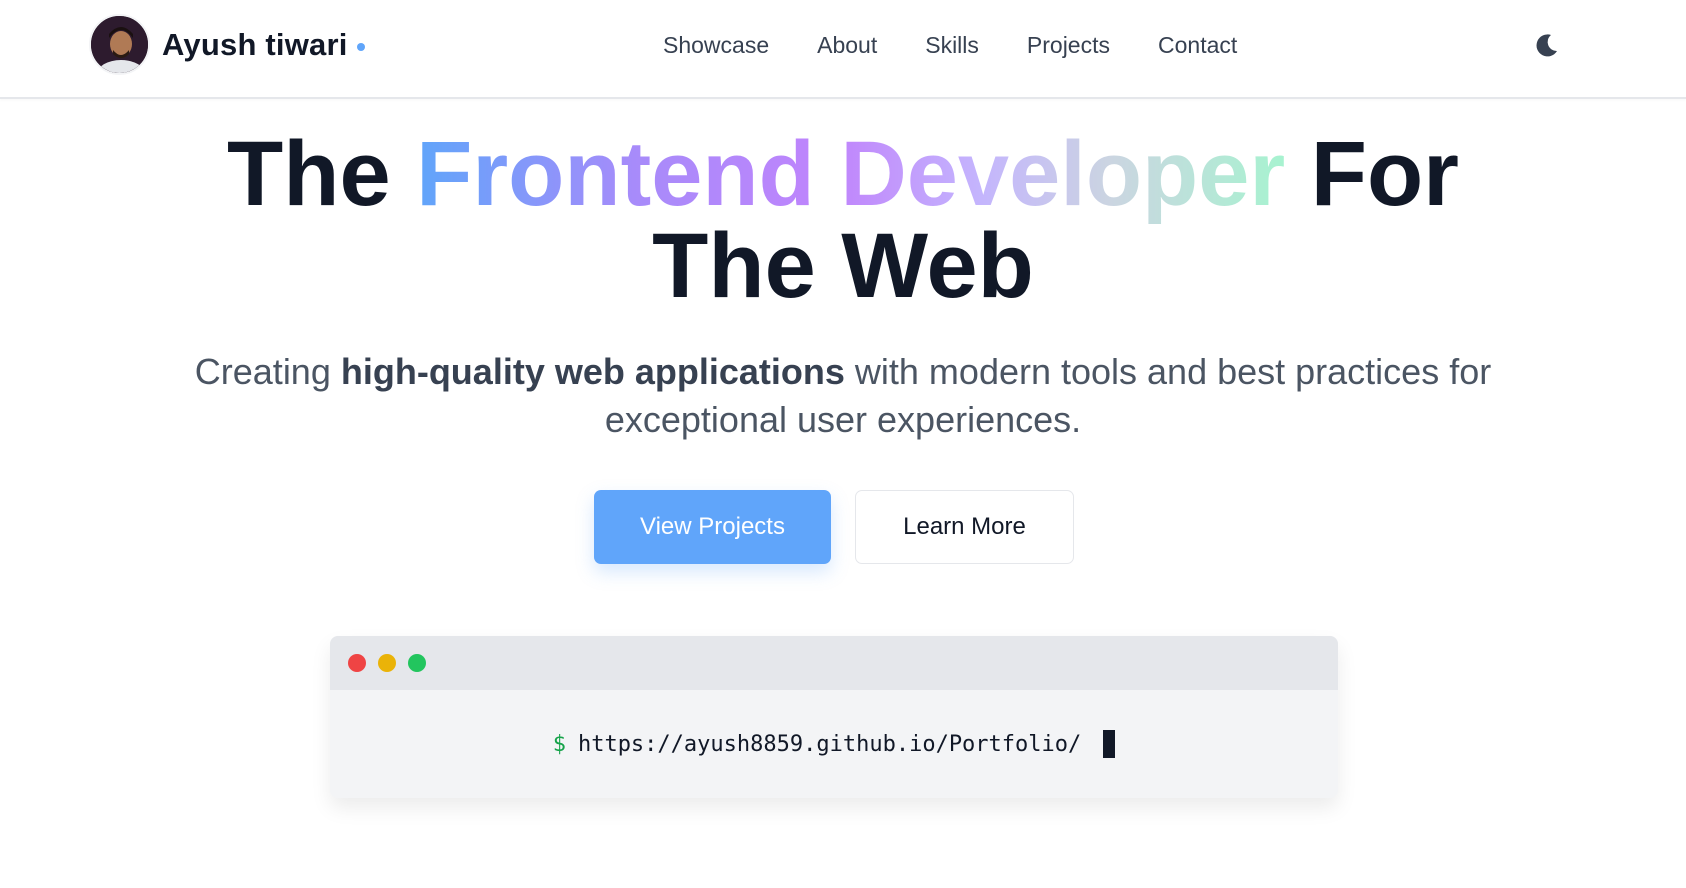 Image resolution: width=1686 pixels, height=888 pixels. I want to click on maximize-dot-icon, so click(417, 663).